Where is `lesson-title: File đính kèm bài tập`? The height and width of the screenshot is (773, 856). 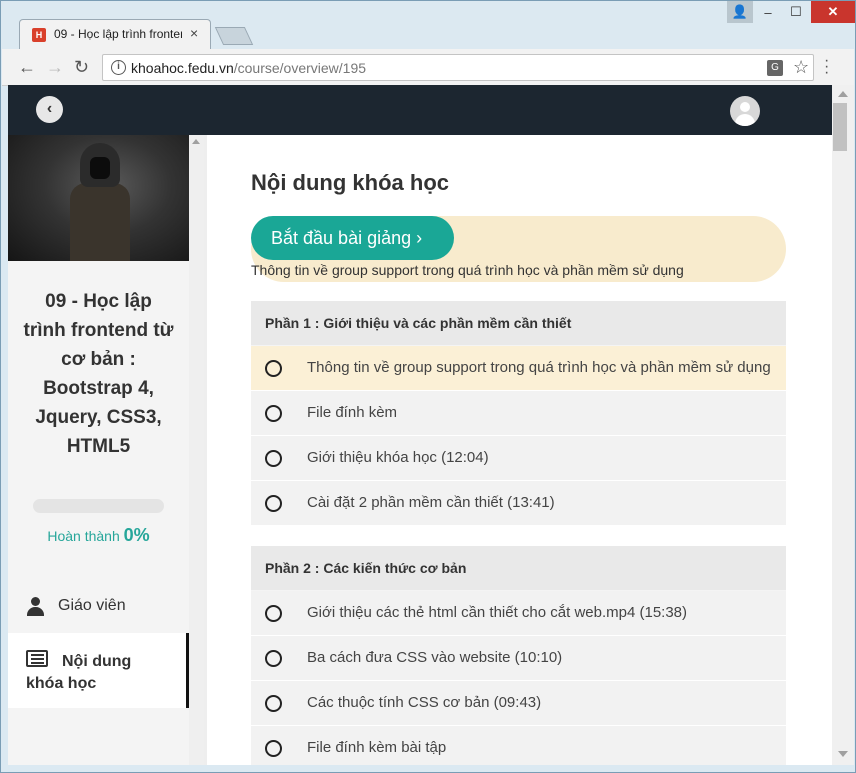
lesson-title: File đính kèm bài tập is located at coordinates (377, 747).